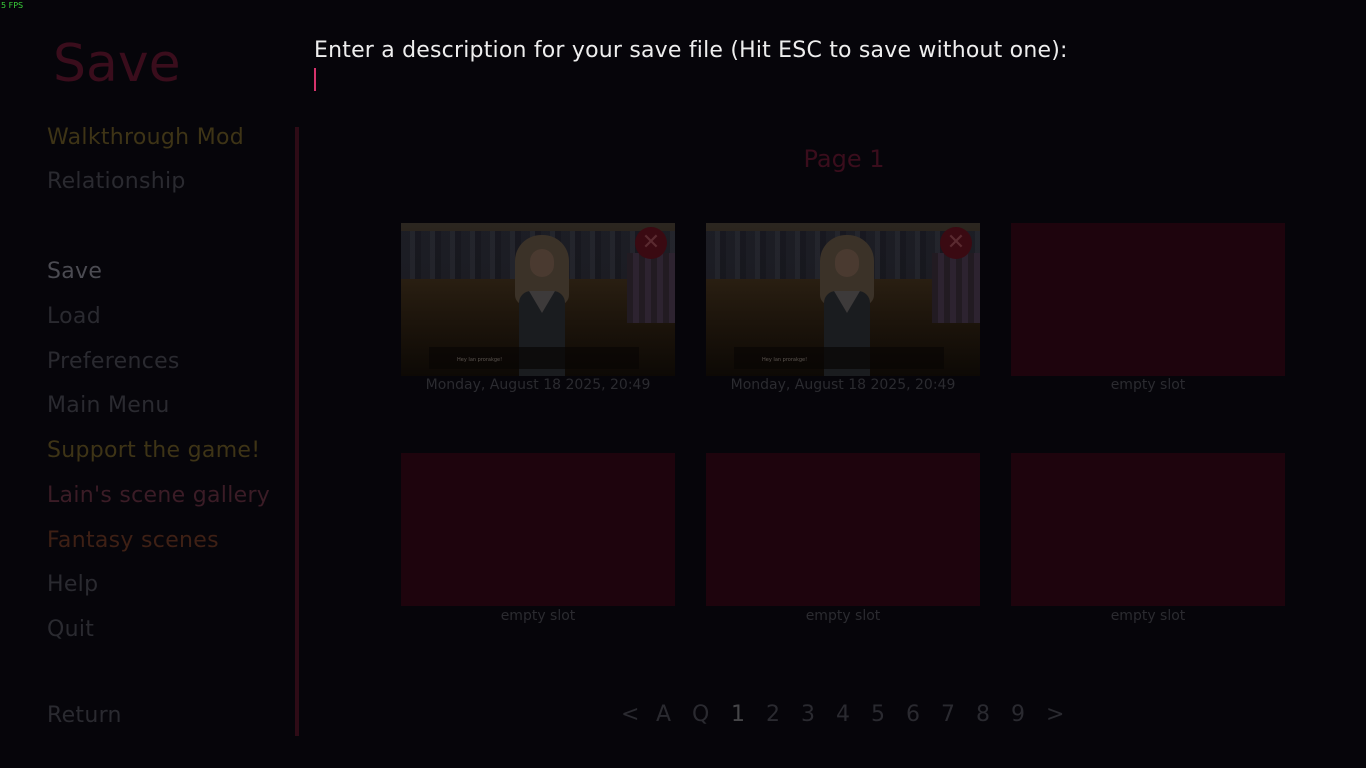 Image resolution: width=1366 pixels, height=768 pixels. I want to click on menu-divider, so click(297, 431).